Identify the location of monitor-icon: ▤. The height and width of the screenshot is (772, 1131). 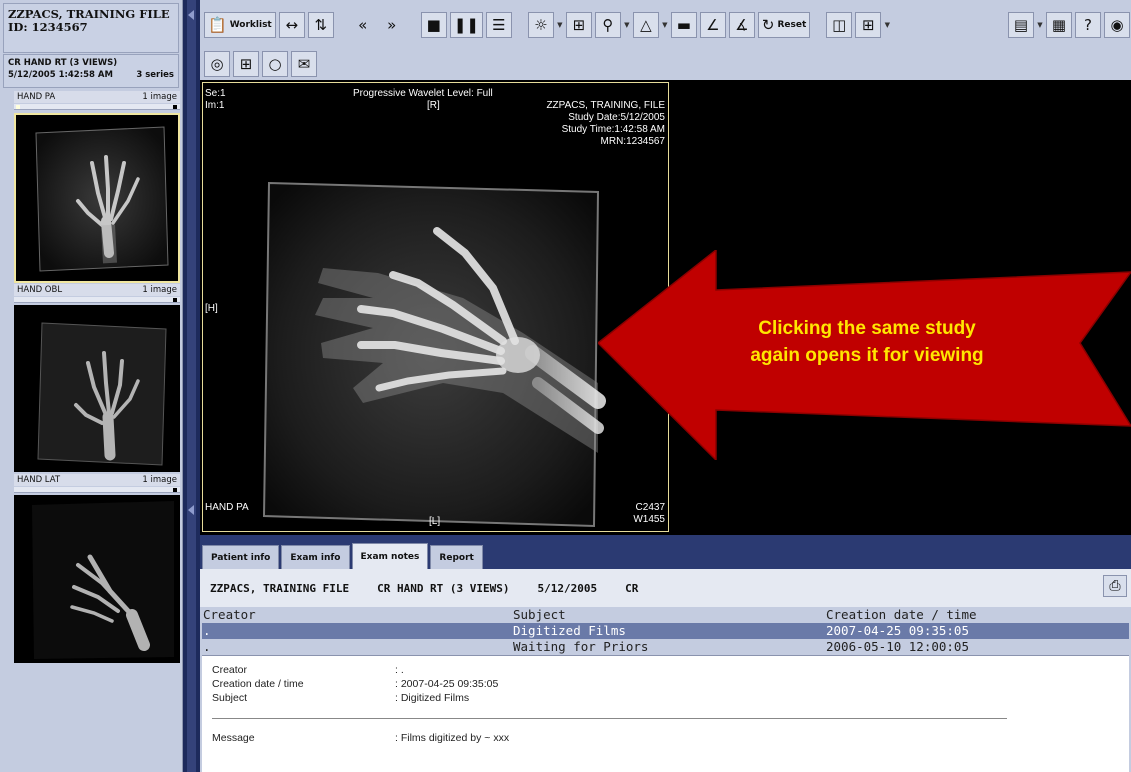
(1021, 24).